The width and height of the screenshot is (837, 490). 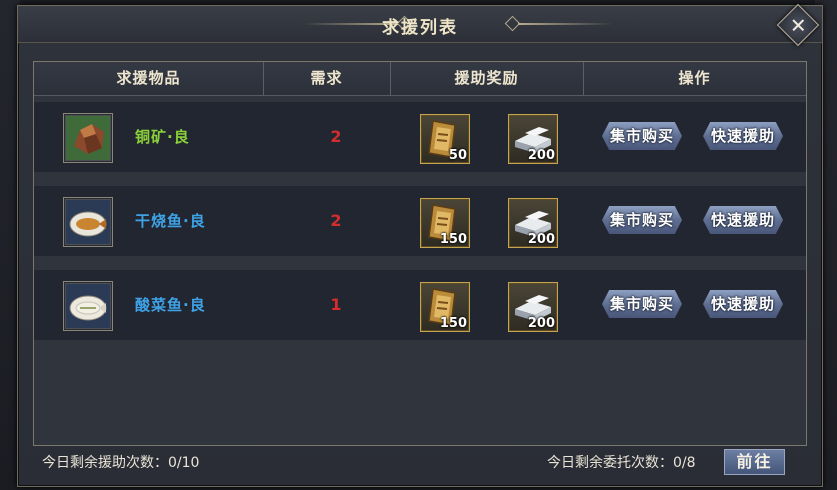 I want to click on copper-ore-icon, so click(x=88, y=138).